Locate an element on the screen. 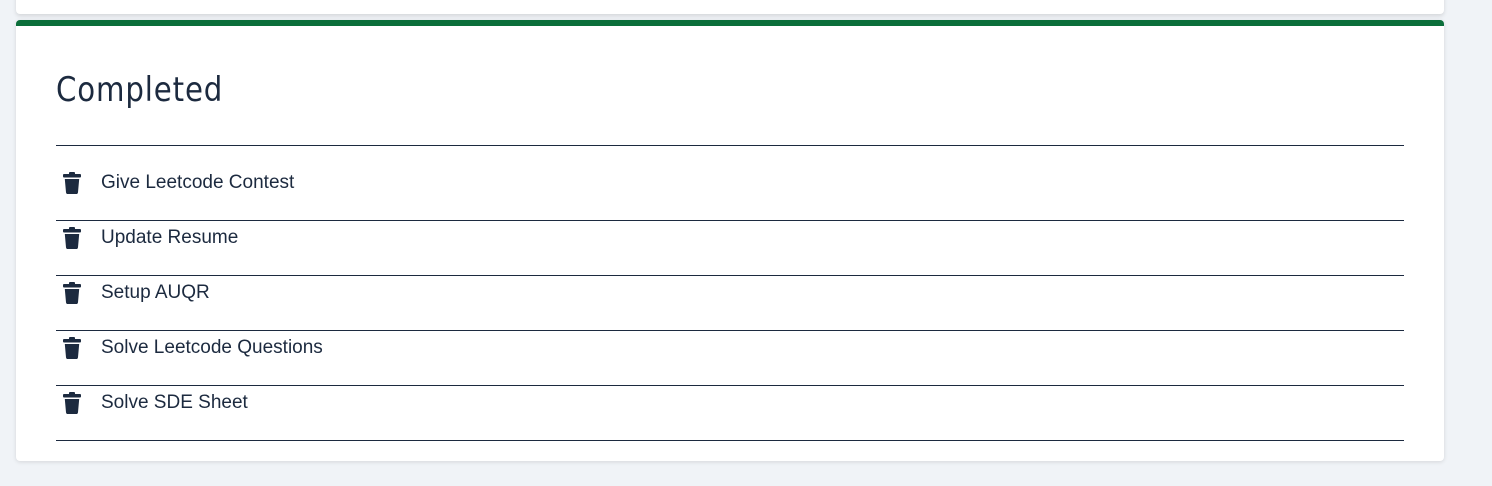 The width and height of the screenshot is (1492, 486). task-item: Setup AUQR is located at coordinates (730, 303).